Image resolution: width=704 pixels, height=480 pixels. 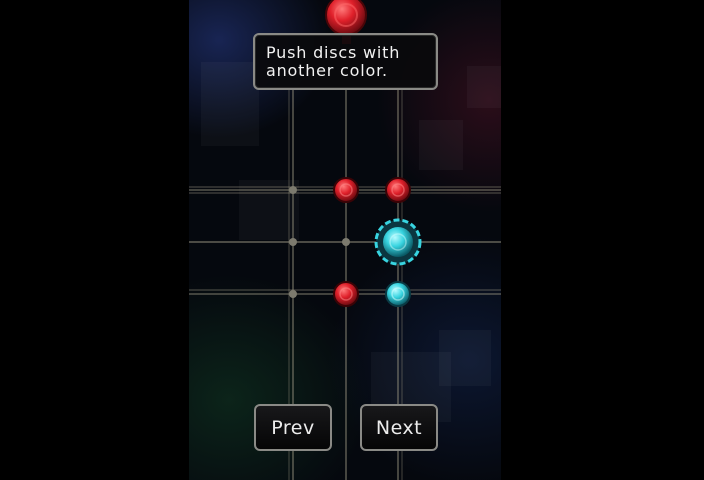 What do you see at coordinates (327, 70) in the screenshot?
I see `tutorial-text-line-2: another color.` at bounding box center [327, 70].